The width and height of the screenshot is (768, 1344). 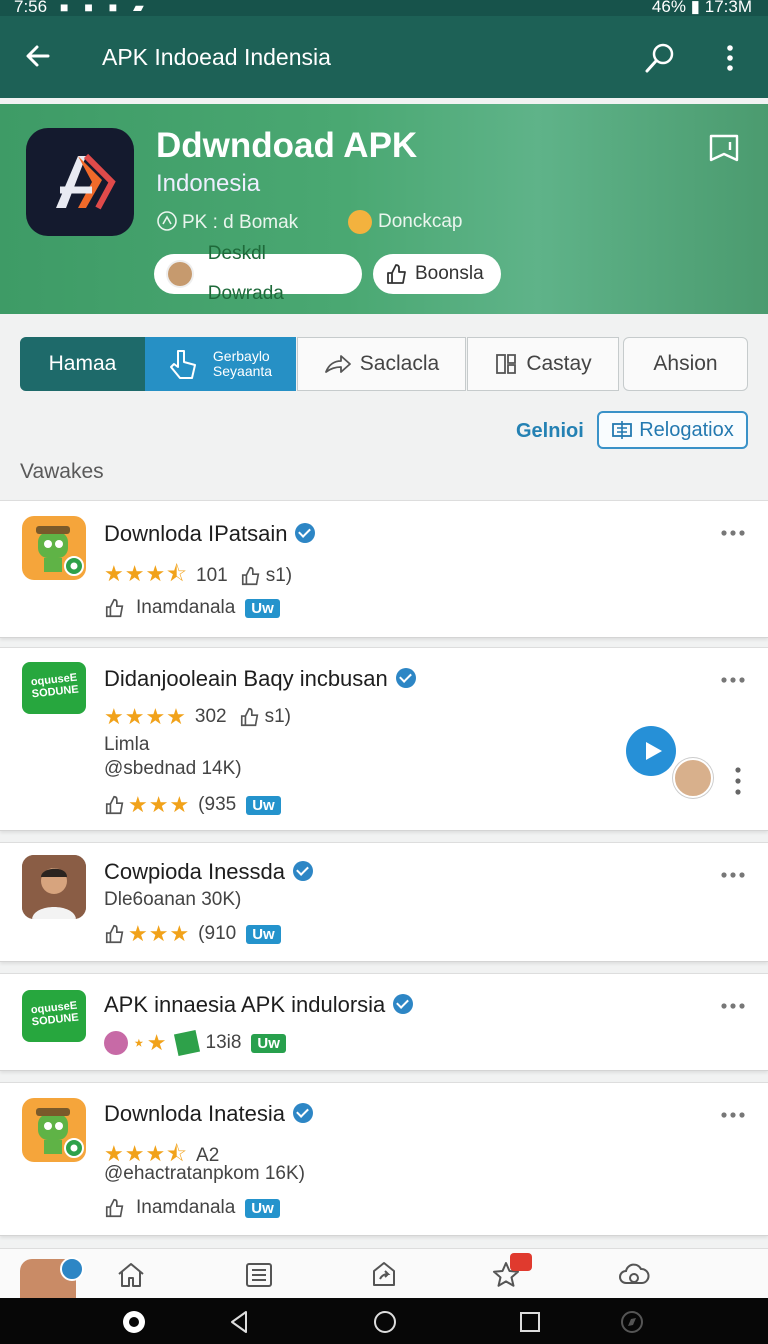 I want to click on compass-icon, so click(x=632, y=1322).